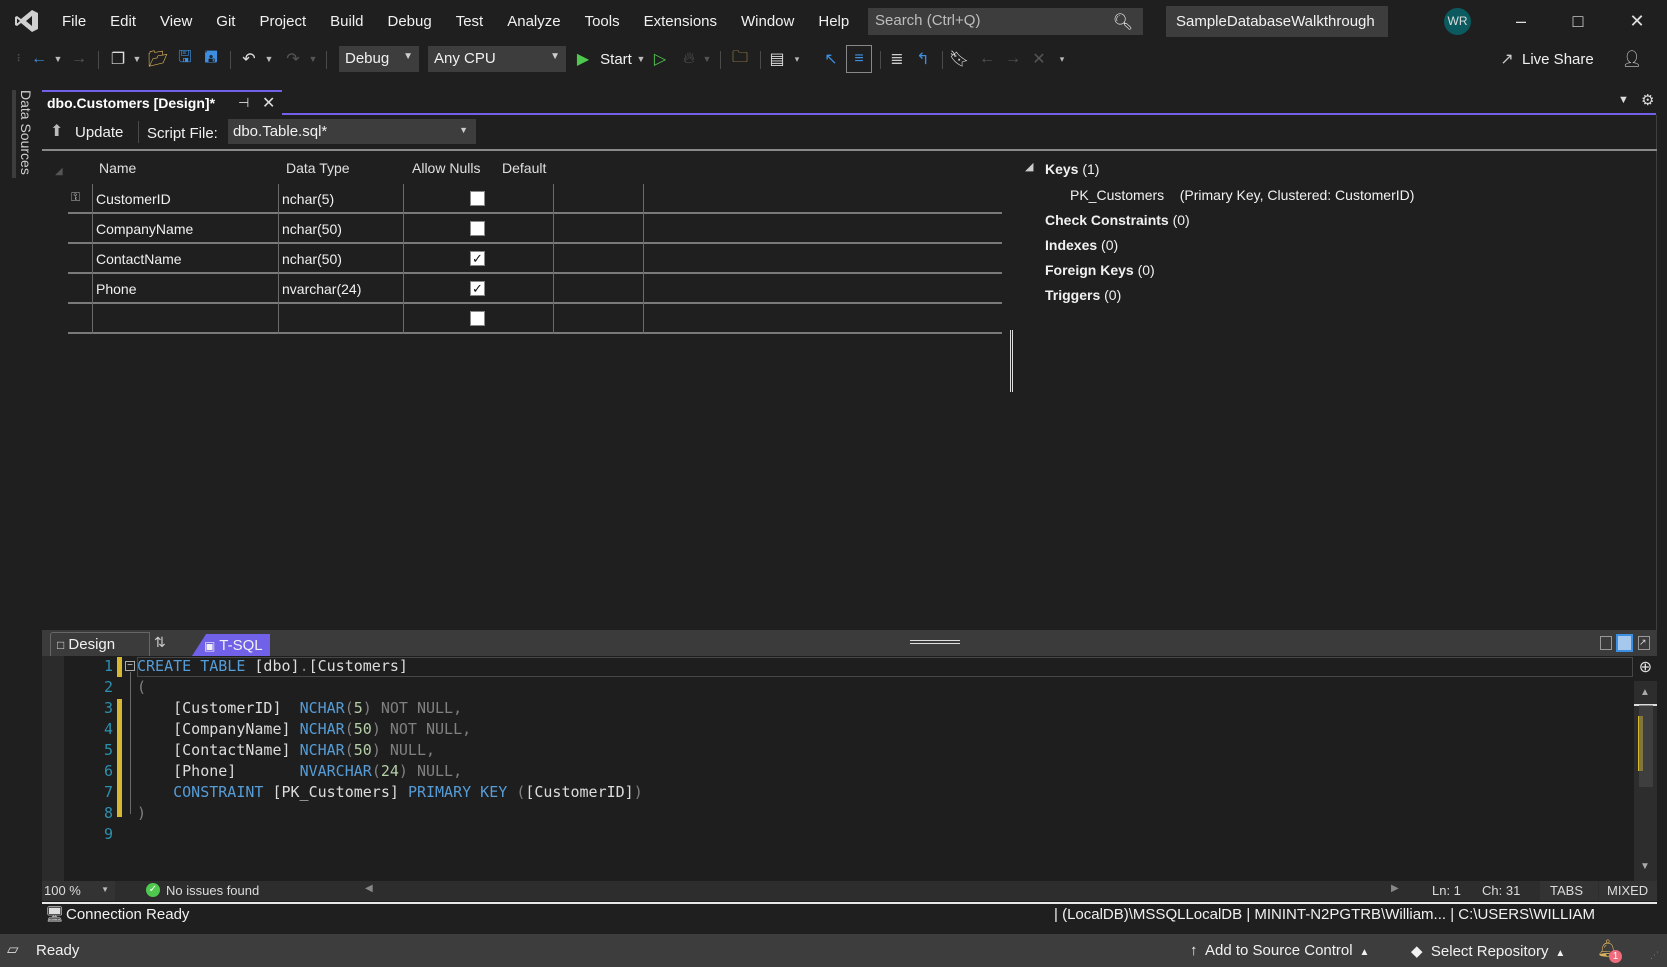 The height and width of the screenshot is (967, 1667). Describe the element at coordinates (160, 642) in the screenshot. I see `swap-panes-icon: ⇅` at that location.